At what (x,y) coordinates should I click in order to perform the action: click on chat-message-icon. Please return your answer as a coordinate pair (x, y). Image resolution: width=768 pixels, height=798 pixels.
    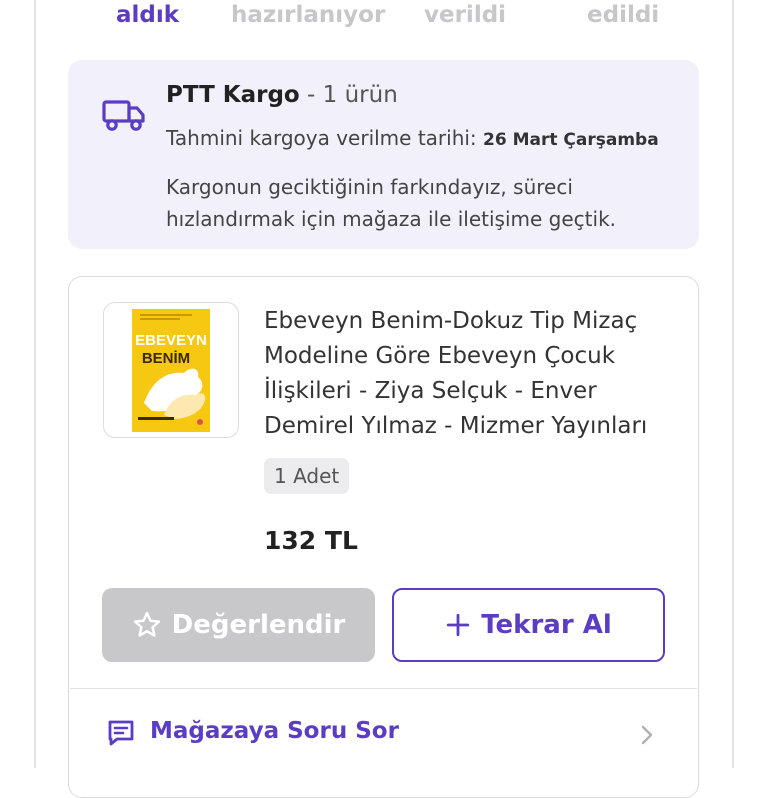
    Looking at the image, I should click on (121, 733).